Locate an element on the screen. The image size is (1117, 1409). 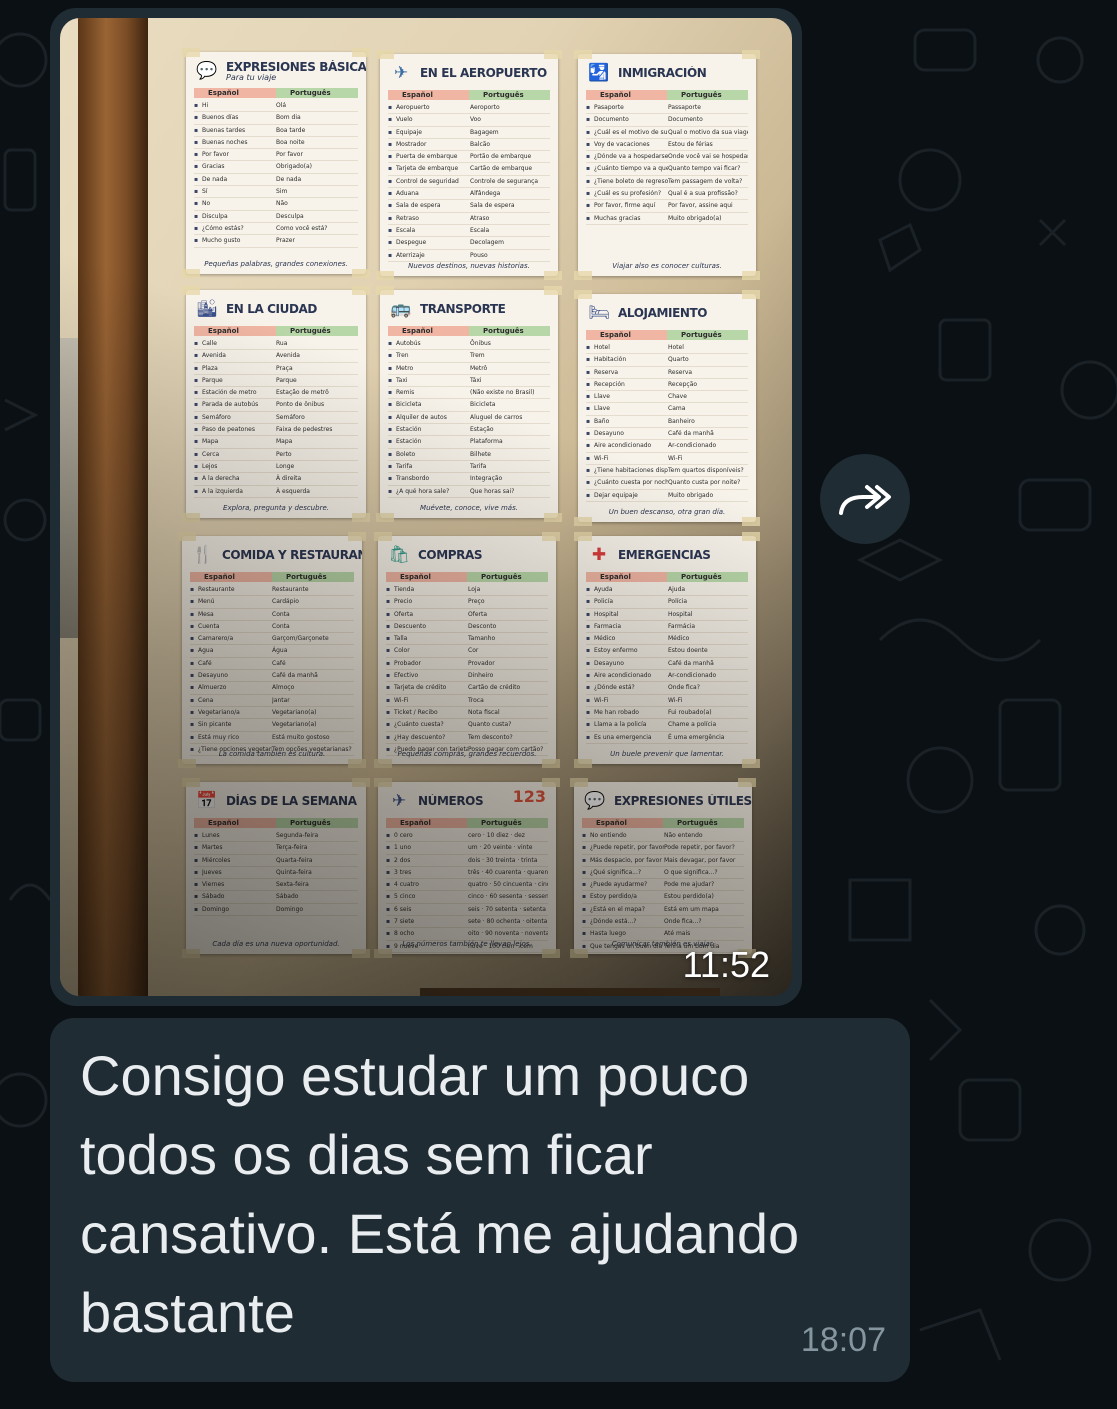
row-pt: (Não existe no Brasil) is located at coordinates (502, 393).